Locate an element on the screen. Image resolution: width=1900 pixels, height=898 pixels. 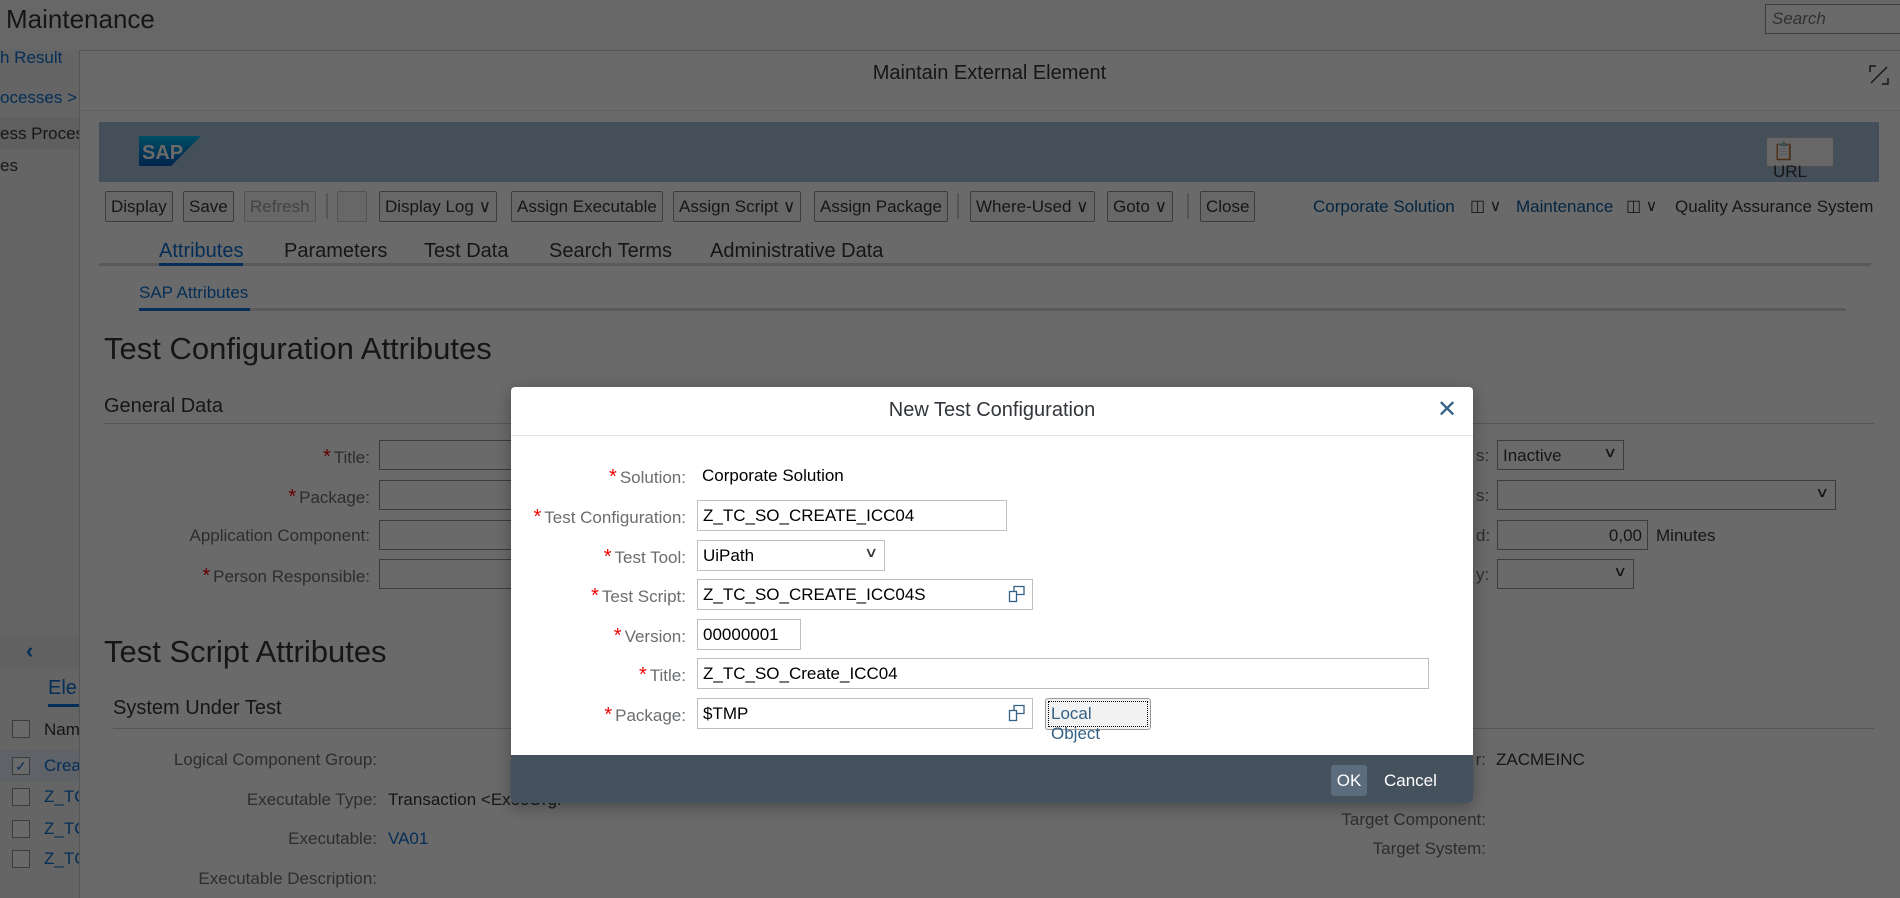
tab-test-data: Test Data is located at coordinates (466, 251).